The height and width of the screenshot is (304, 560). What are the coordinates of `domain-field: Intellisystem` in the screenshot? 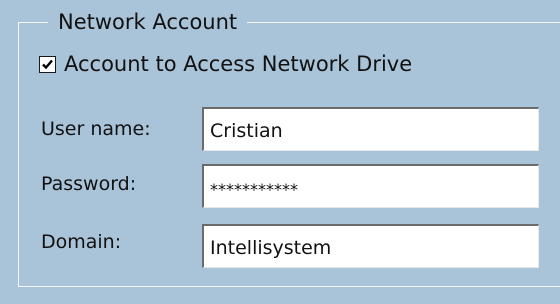 It's located at (370, 246).